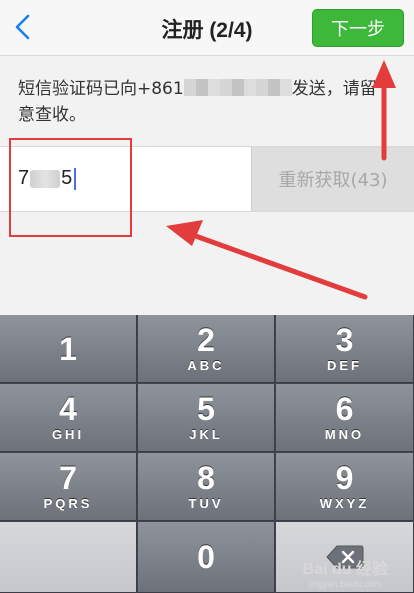  What do you see at coordinates (345, 349) in the screenshot?
I see `key-3: 3 DEF` at bounding box center [345, 349].